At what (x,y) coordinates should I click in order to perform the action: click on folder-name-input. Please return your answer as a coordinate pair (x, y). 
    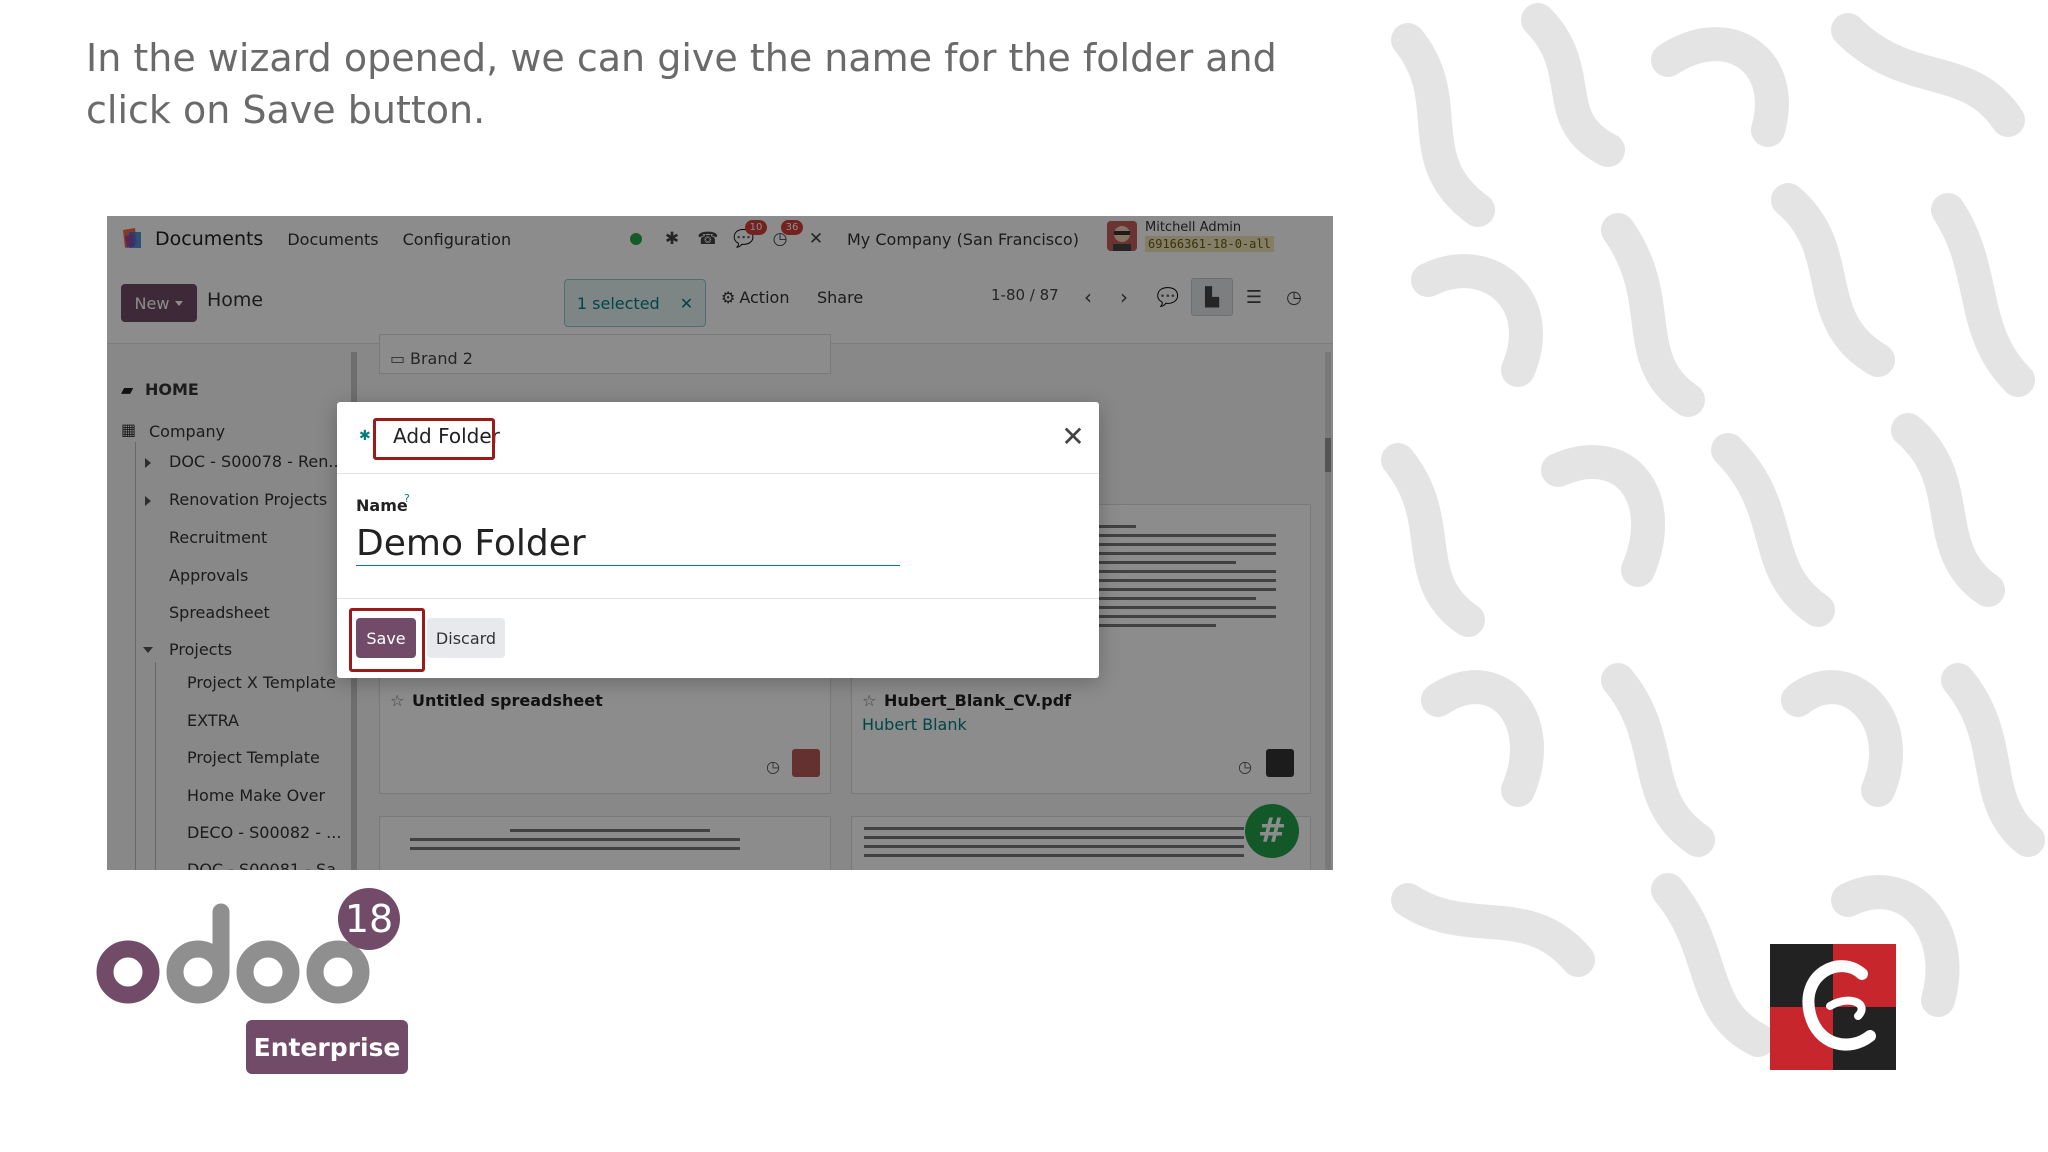
    Looking at the image, I should click on (628, 544).